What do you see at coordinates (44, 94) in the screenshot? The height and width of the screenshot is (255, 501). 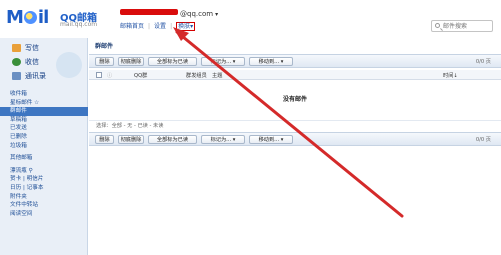 I see `sidebar-folder-item: 收件箱` at bounding box center [44, 94].